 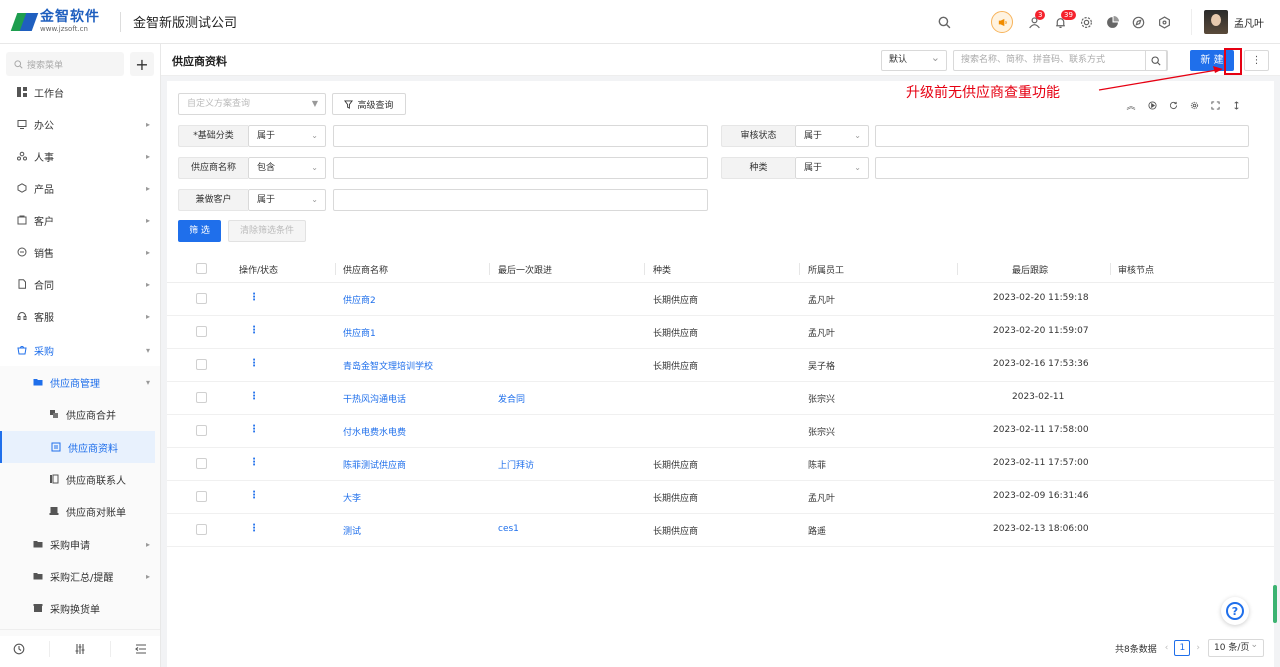 What do you see at coordinates (720, 431) in the screenshot?
I see `table-row: ⋮ 付水电费水电费 张宗兴 2023-02-11 17:58:00` at bounding box center [720, 431].